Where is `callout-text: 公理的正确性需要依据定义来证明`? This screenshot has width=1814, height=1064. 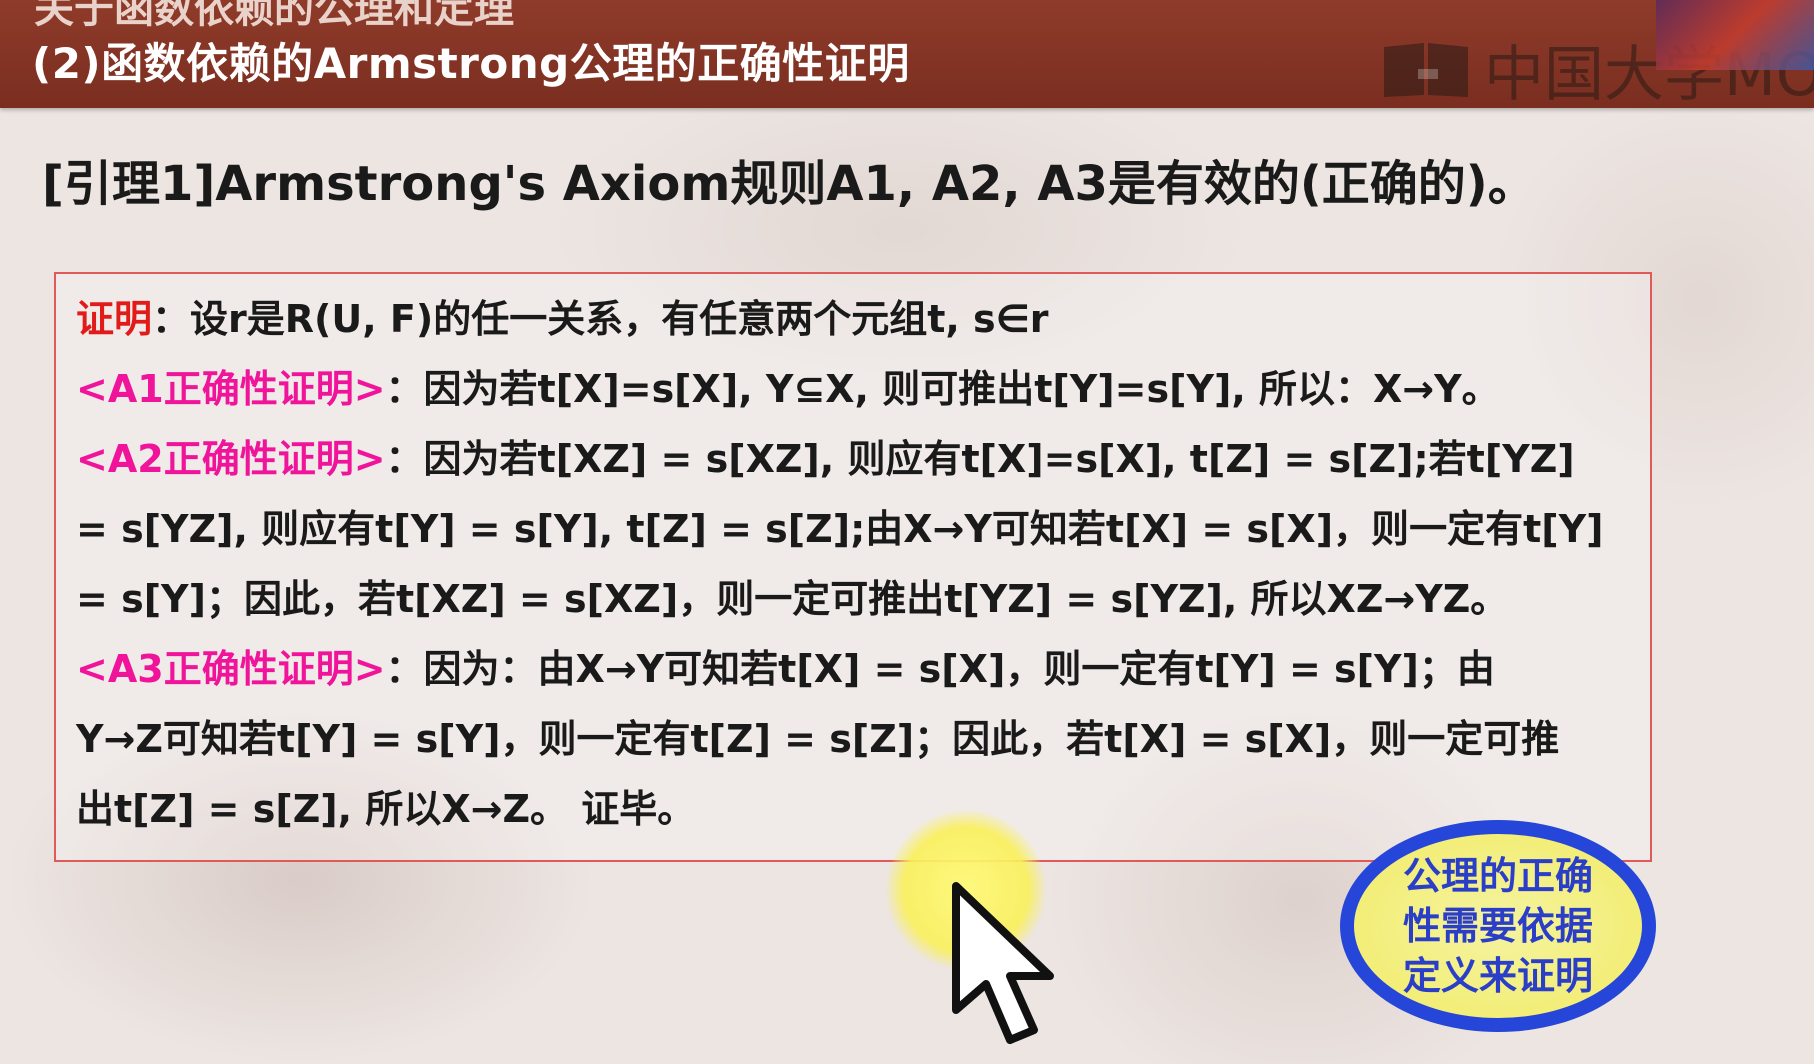
callout-text: 公理的正确性需要依据定义来证明 is located at coordinates (1497, 926).